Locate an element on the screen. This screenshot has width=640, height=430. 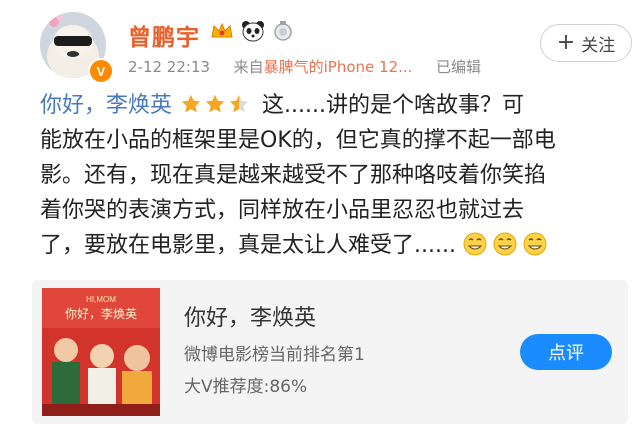
follow-label: 关注 is located at coordinates (598, 45).